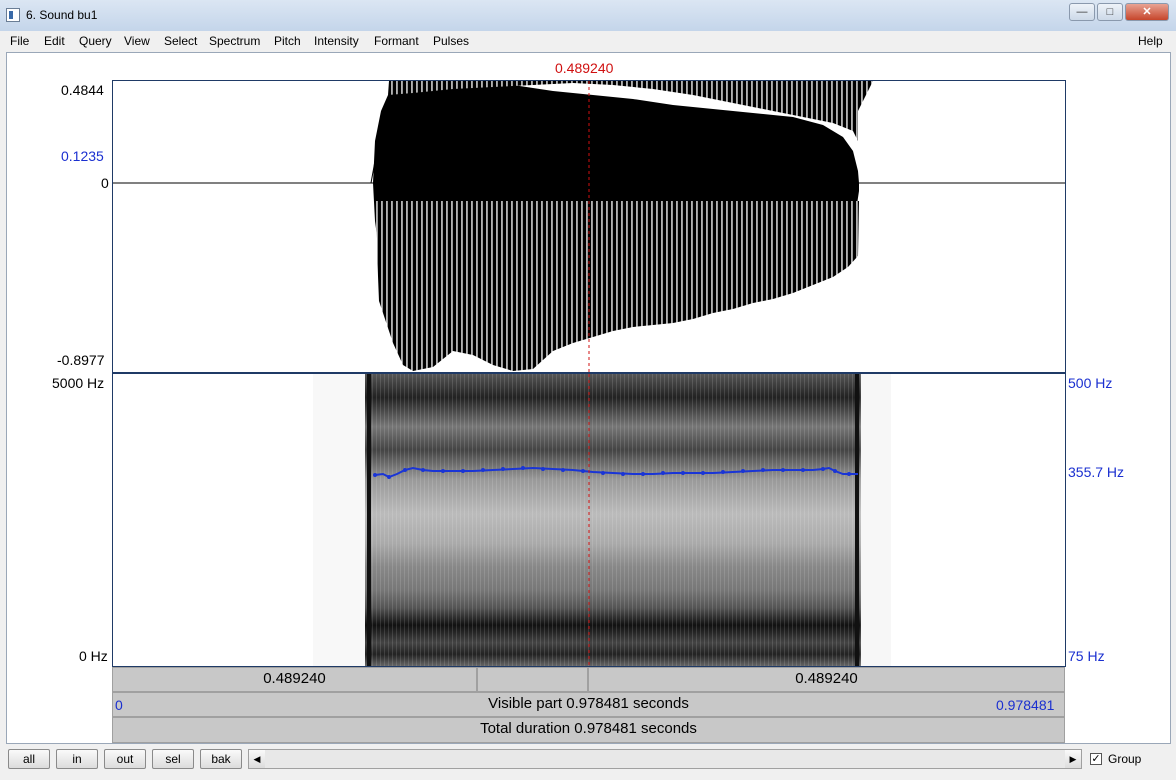  I want to click on segment-right-duration: 0.489240, so click(826, 678).